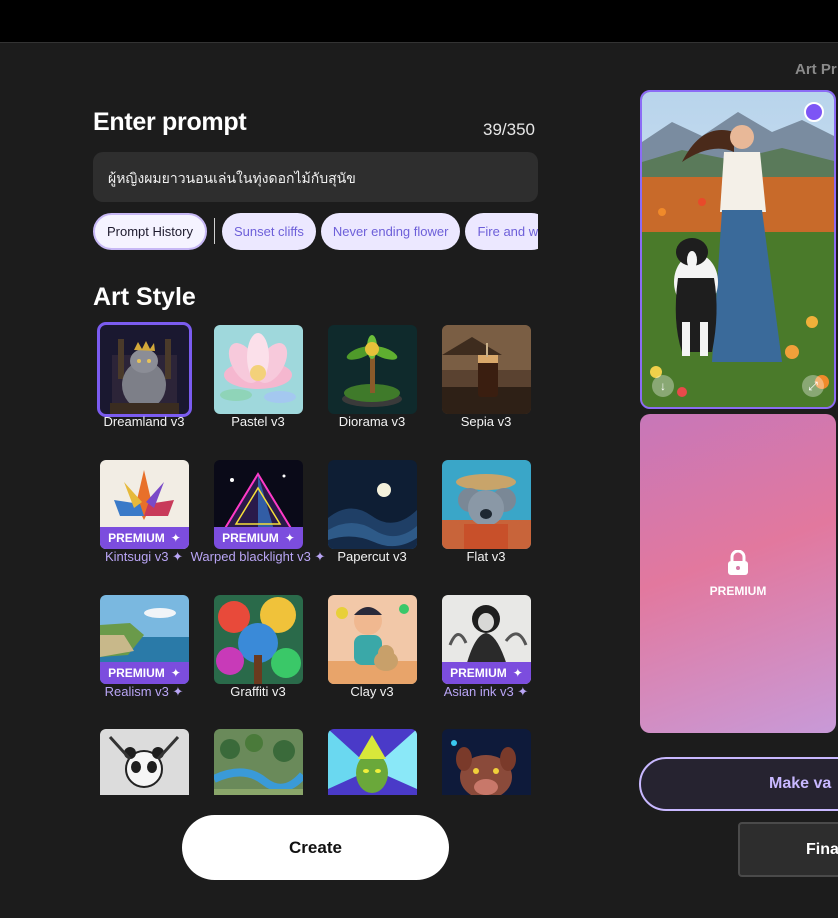 The image size is (838, 918). Describe the element at coordinates (509, 129) in the screenshot. I see `character-count: 39/350` at that location.